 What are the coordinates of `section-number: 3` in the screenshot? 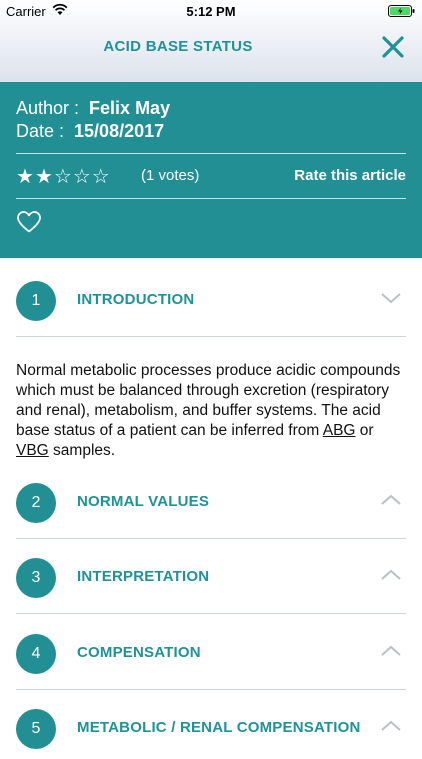 It's located at (36, 578).